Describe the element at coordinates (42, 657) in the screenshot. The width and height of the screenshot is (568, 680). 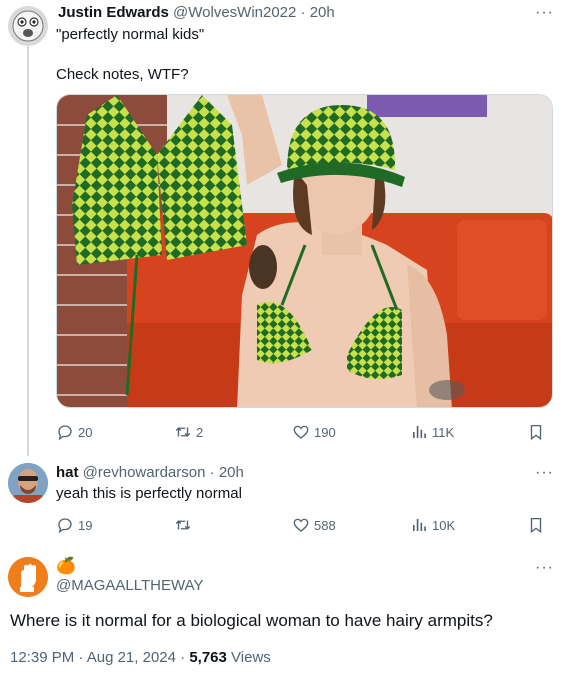
I see `timestamp: 12:39 PM` at that location.